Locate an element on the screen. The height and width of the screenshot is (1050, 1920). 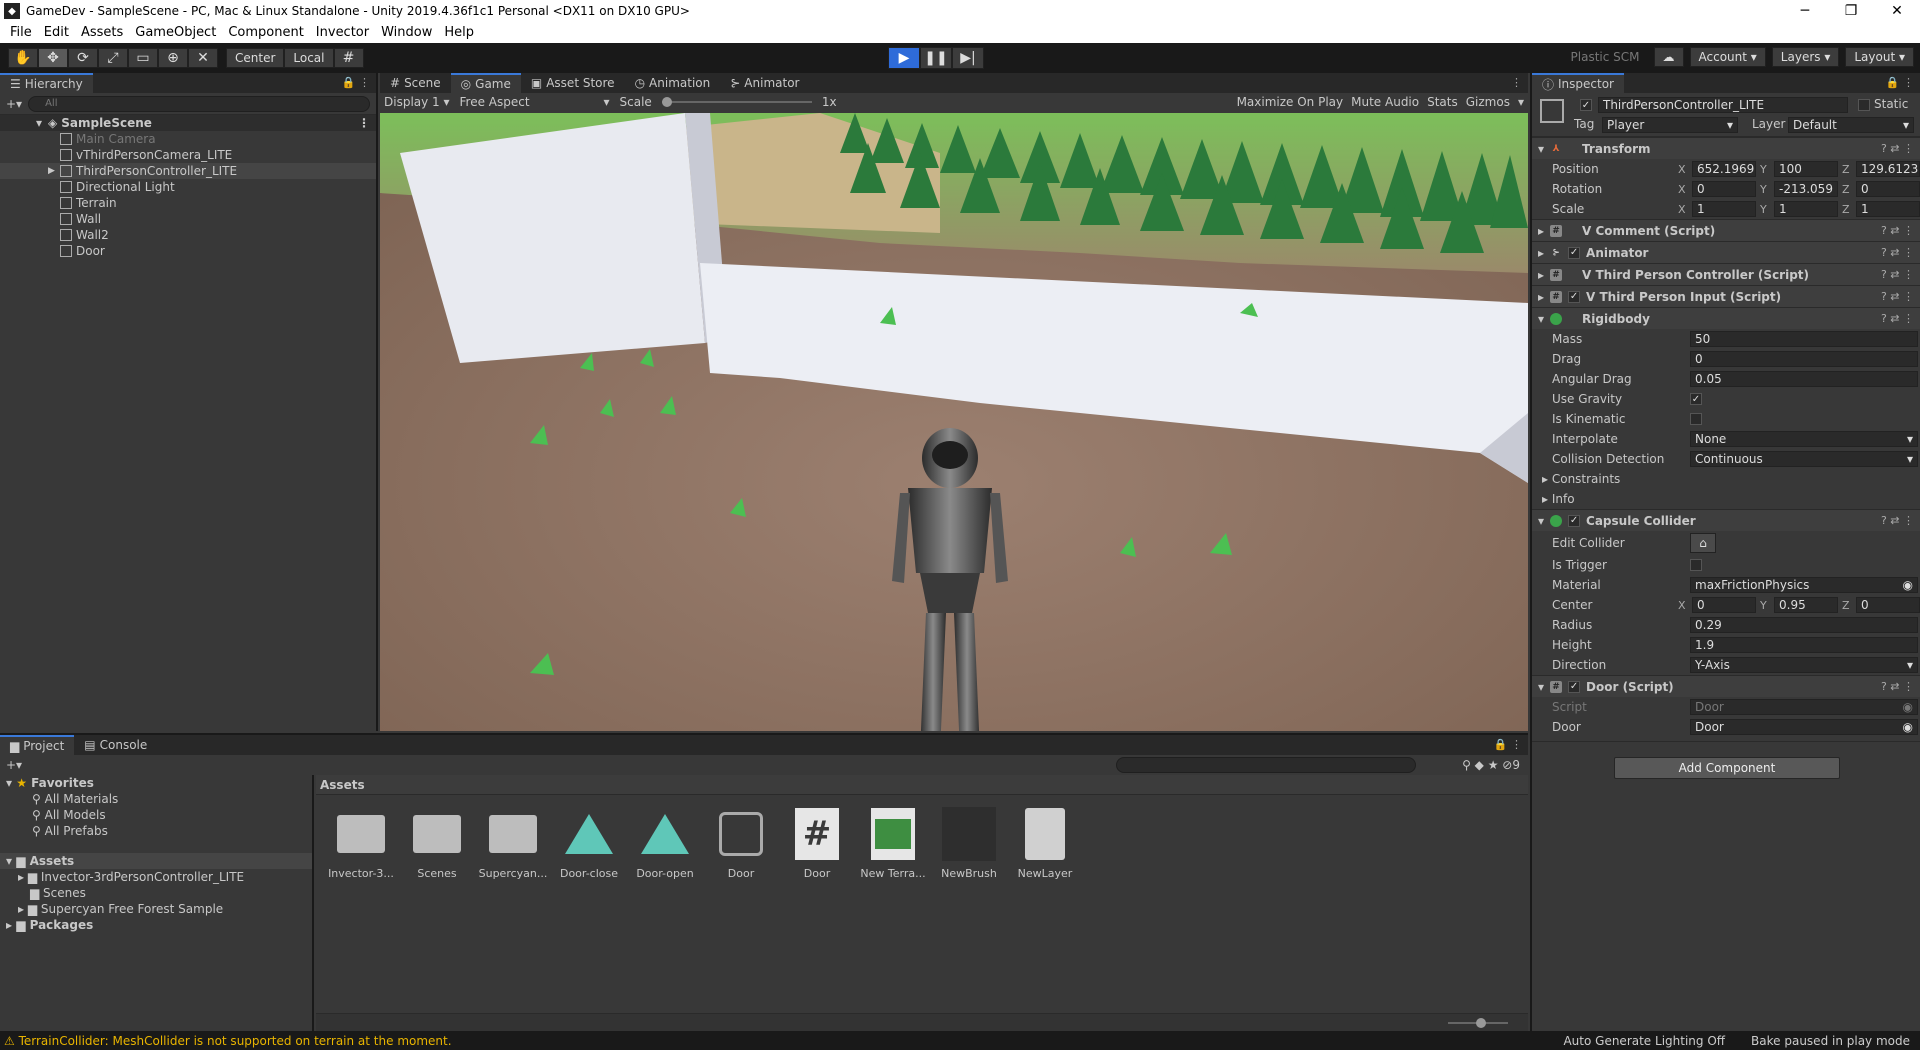
grid-snap-icon: # is located at coordinates (348, 58).